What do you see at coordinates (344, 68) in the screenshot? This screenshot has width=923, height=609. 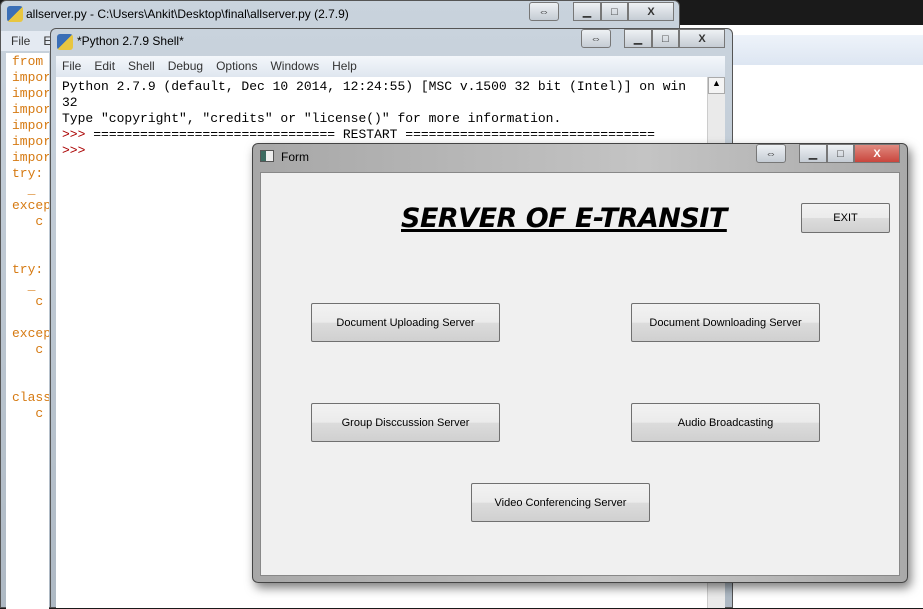 I see `menu-help: Help` at bounding box center [344, 68].